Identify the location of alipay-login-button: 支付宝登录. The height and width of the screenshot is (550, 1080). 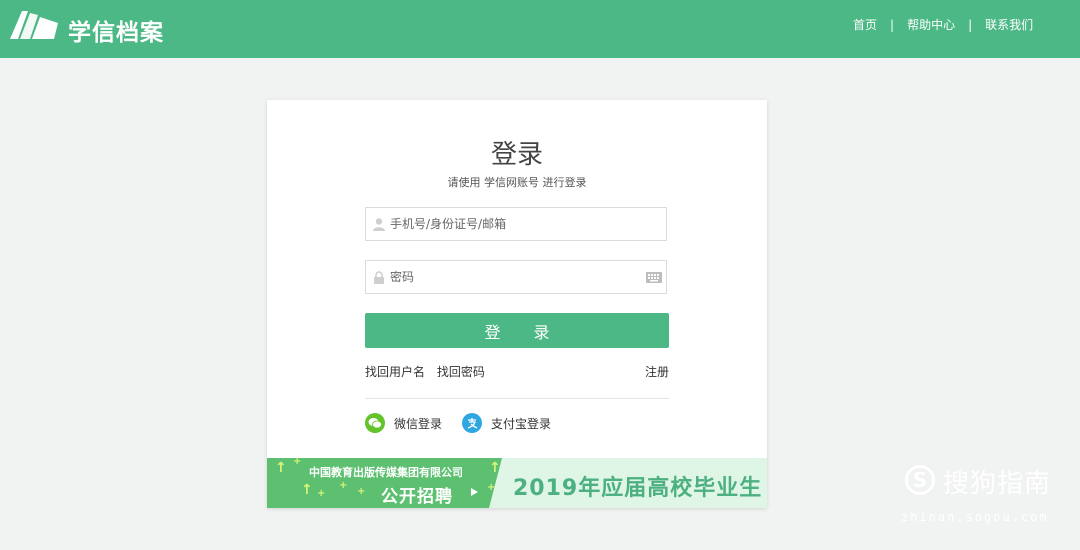
(506, 423).